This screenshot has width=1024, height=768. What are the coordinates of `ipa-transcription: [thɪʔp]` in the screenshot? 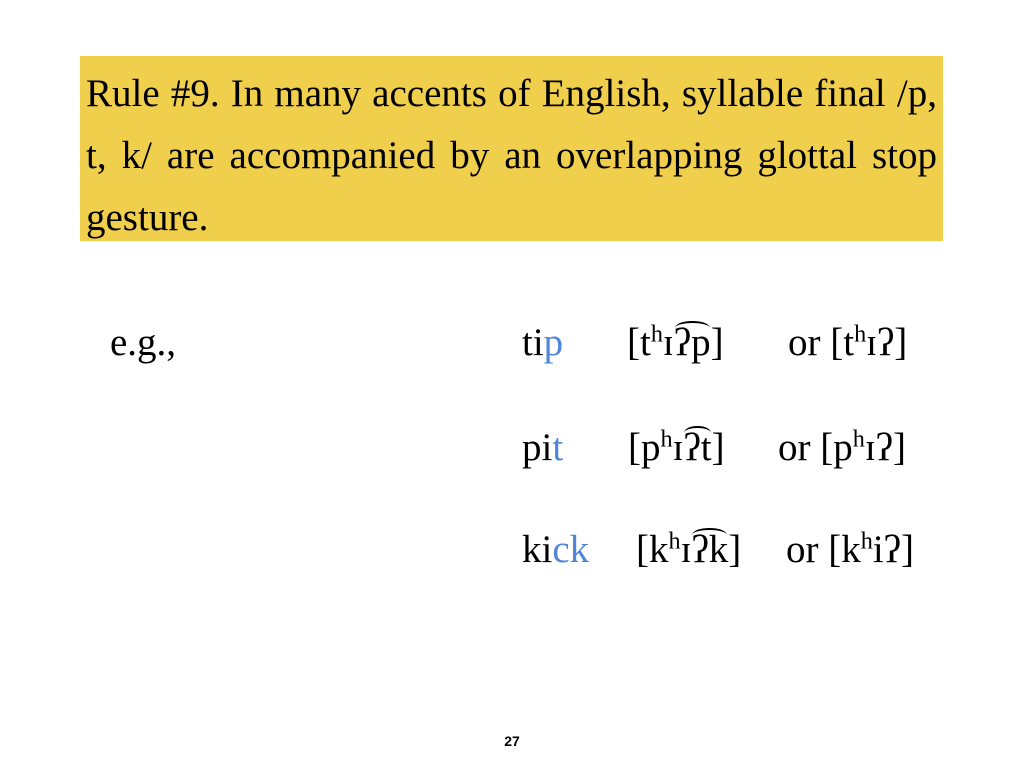 It's located at (675, 343).